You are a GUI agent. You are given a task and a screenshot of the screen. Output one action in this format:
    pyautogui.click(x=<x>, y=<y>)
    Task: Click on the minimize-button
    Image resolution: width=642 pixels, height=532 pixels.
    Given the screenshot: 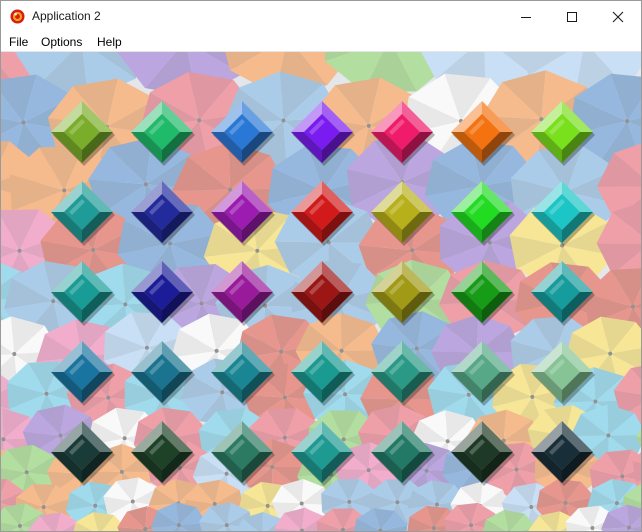 What is the action you would take?
    pyautogui.click(x=526, y=16)
    